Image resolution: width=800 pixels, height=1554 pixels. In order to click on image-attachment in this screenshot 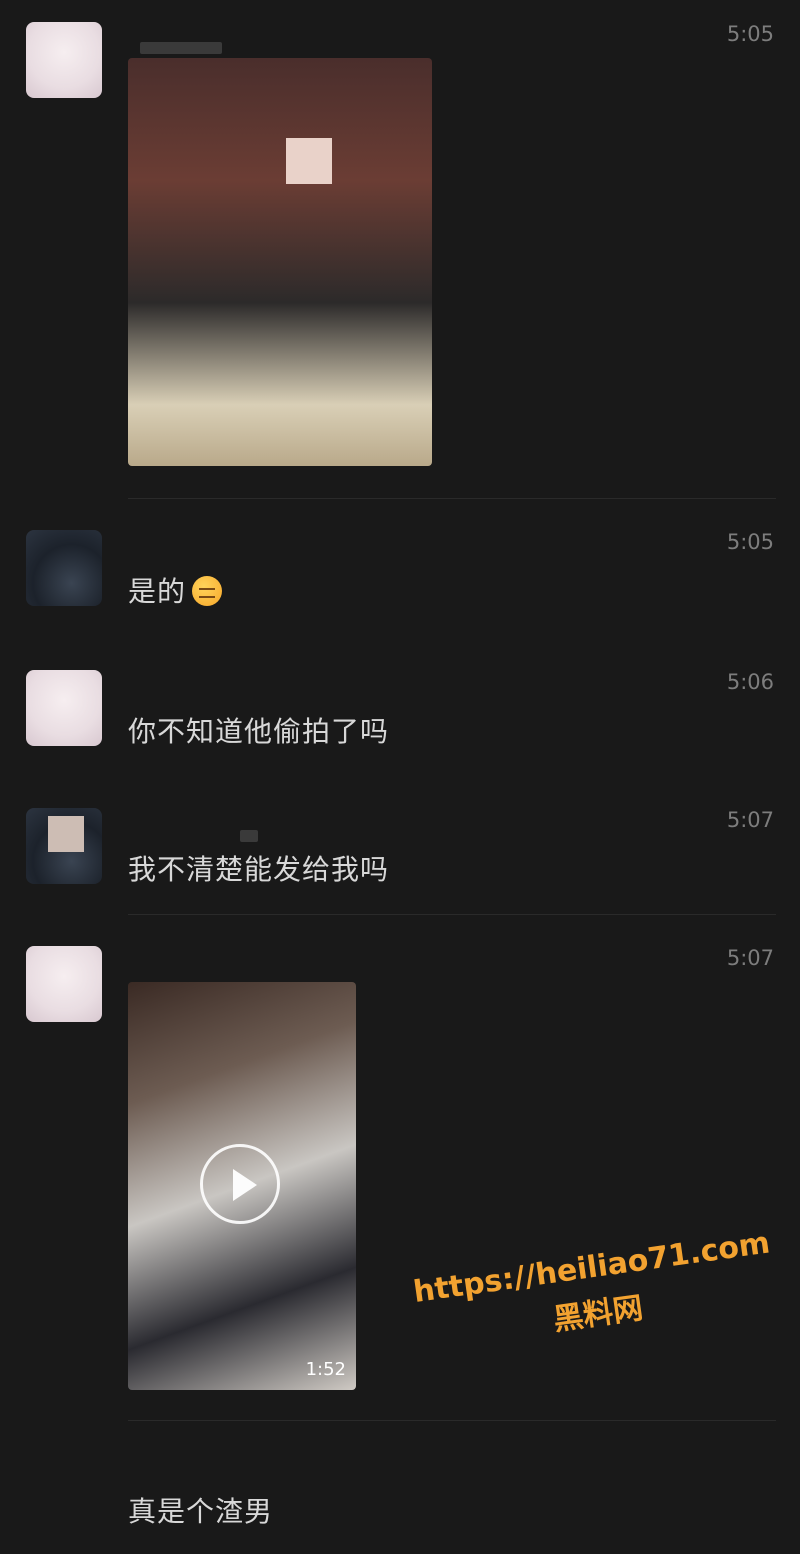, I will do `click(280, 262)`.